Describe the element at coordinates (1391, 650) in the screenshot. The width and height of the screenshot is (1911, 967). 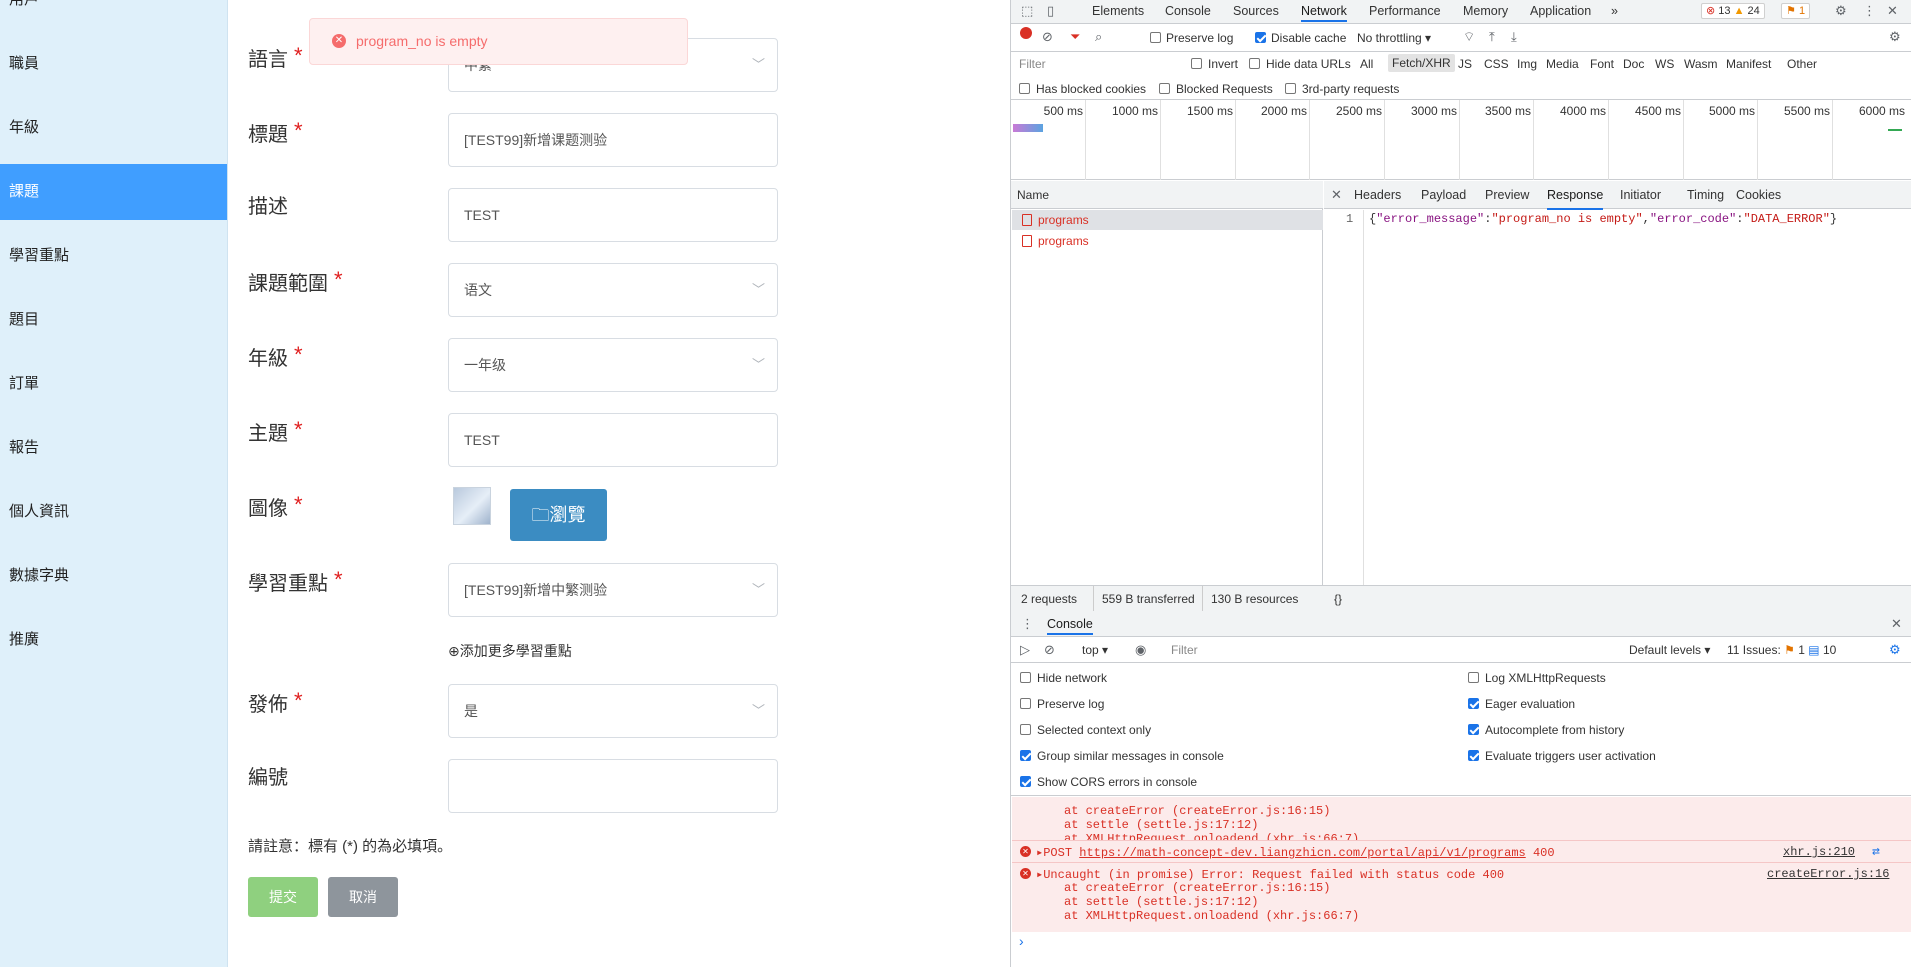
I see `console-filter-input: Filter` at that location.